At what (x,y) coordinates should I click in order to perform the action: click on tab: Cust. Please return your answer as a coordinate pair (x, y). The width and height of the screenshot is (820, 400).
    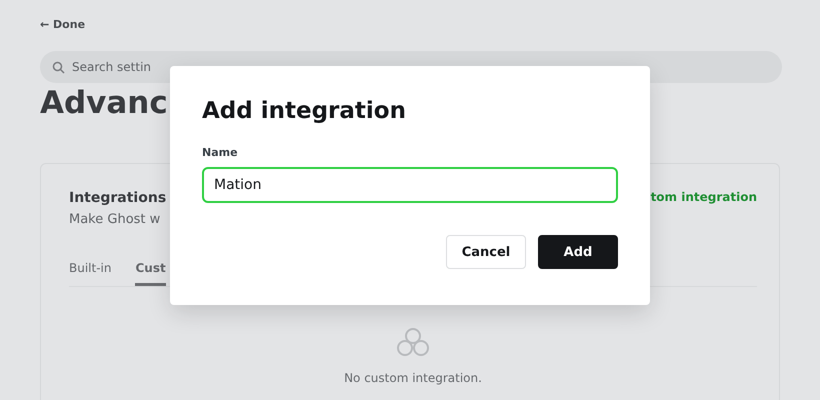
    Looking at the image, I should click on (150, 273).